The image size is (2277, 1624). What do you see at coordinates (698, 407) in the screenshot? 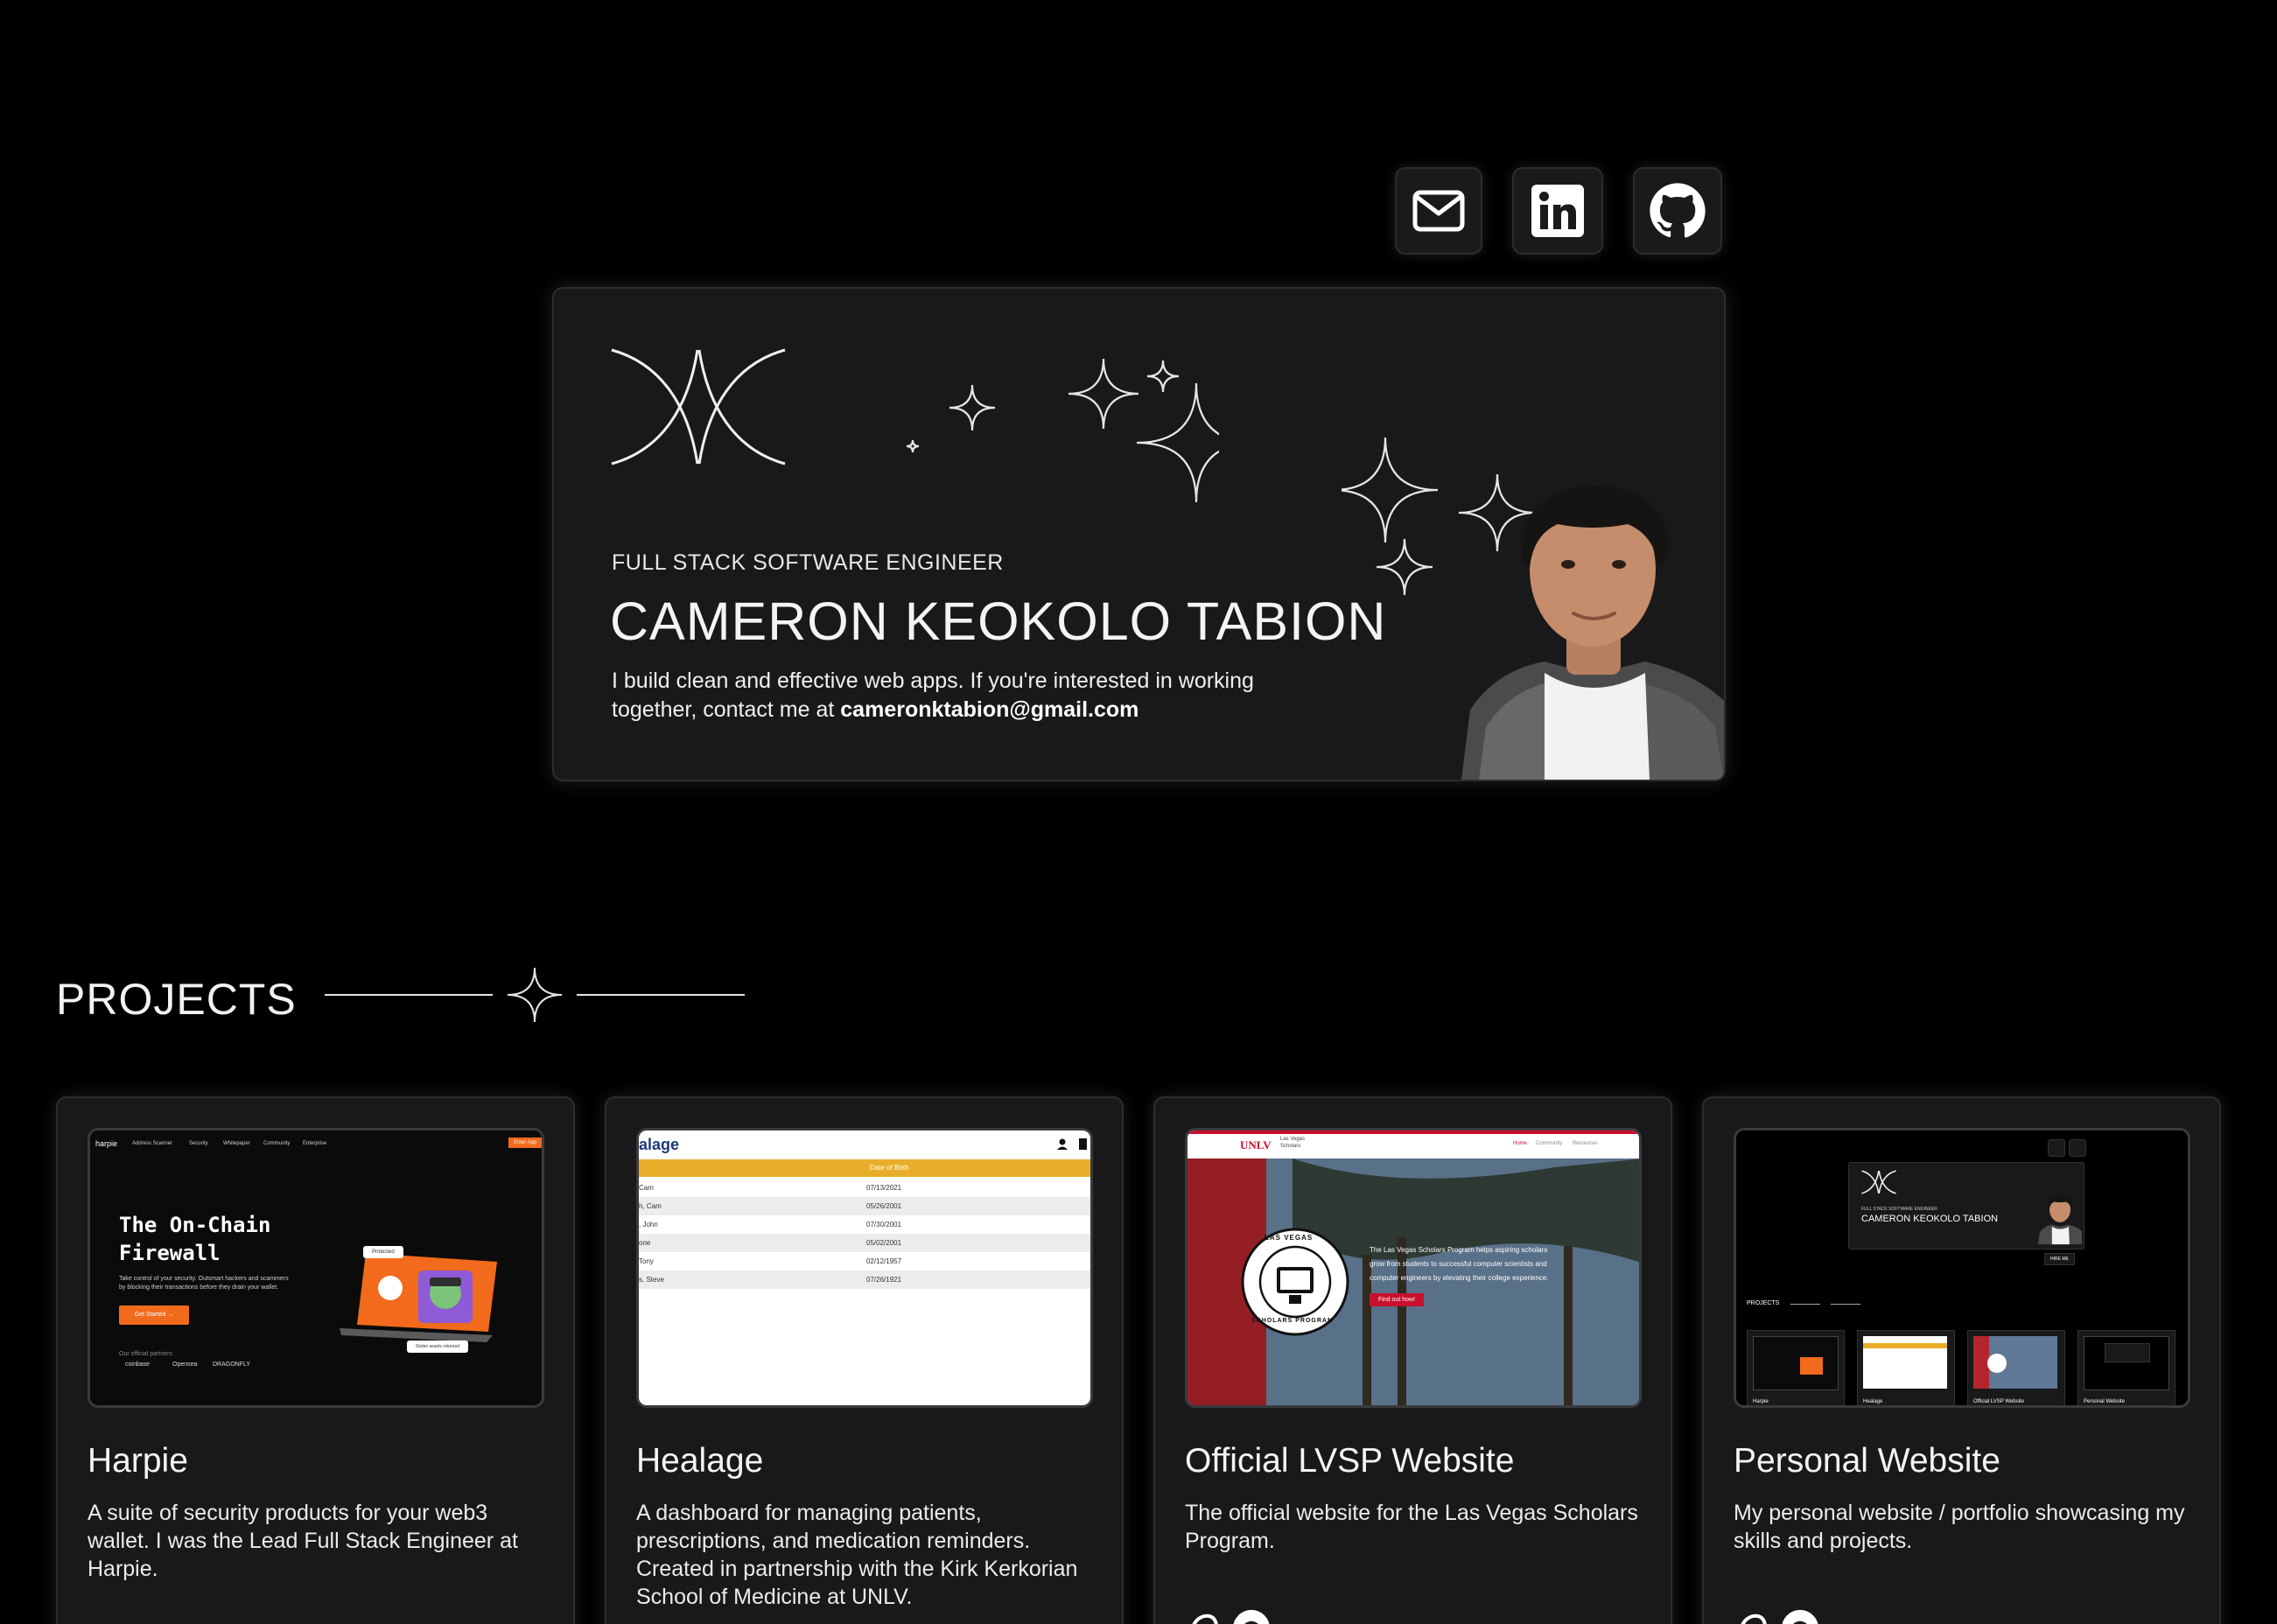
I see `logo-icon` at bounding box center [698, 407].